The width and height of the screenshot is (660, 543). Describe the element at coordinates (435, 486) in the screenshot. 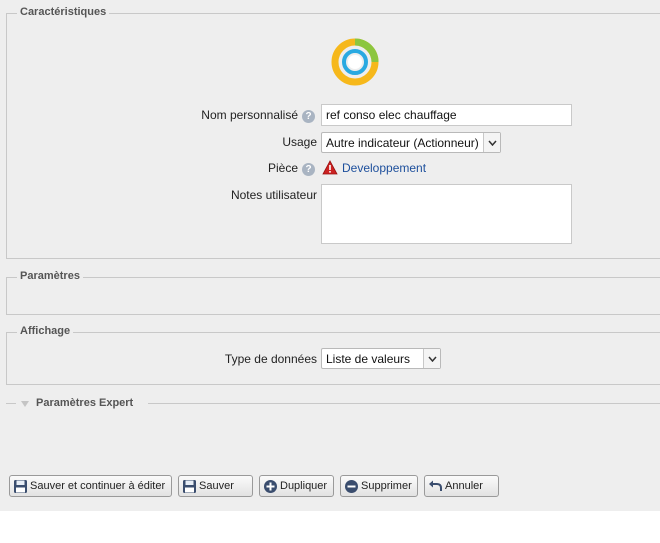

I see `undo-arrow-icon` at that location.